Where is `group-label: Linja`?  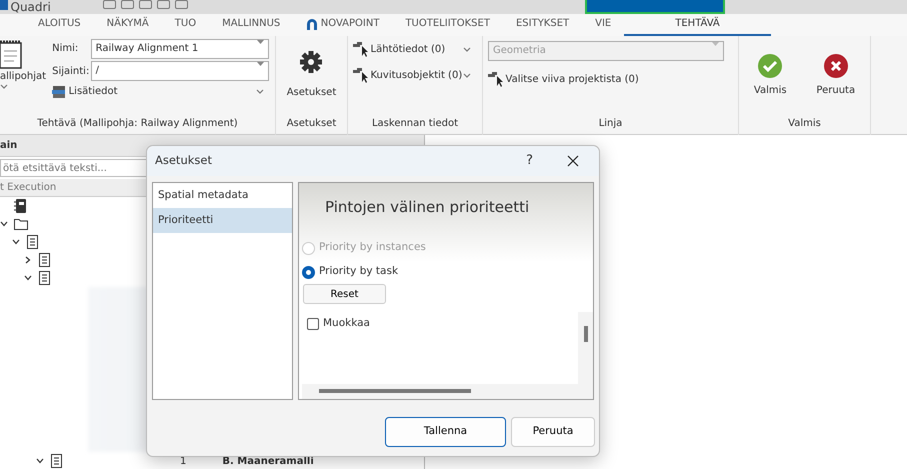
group-label: Linja is located at coordinates (611, 124).